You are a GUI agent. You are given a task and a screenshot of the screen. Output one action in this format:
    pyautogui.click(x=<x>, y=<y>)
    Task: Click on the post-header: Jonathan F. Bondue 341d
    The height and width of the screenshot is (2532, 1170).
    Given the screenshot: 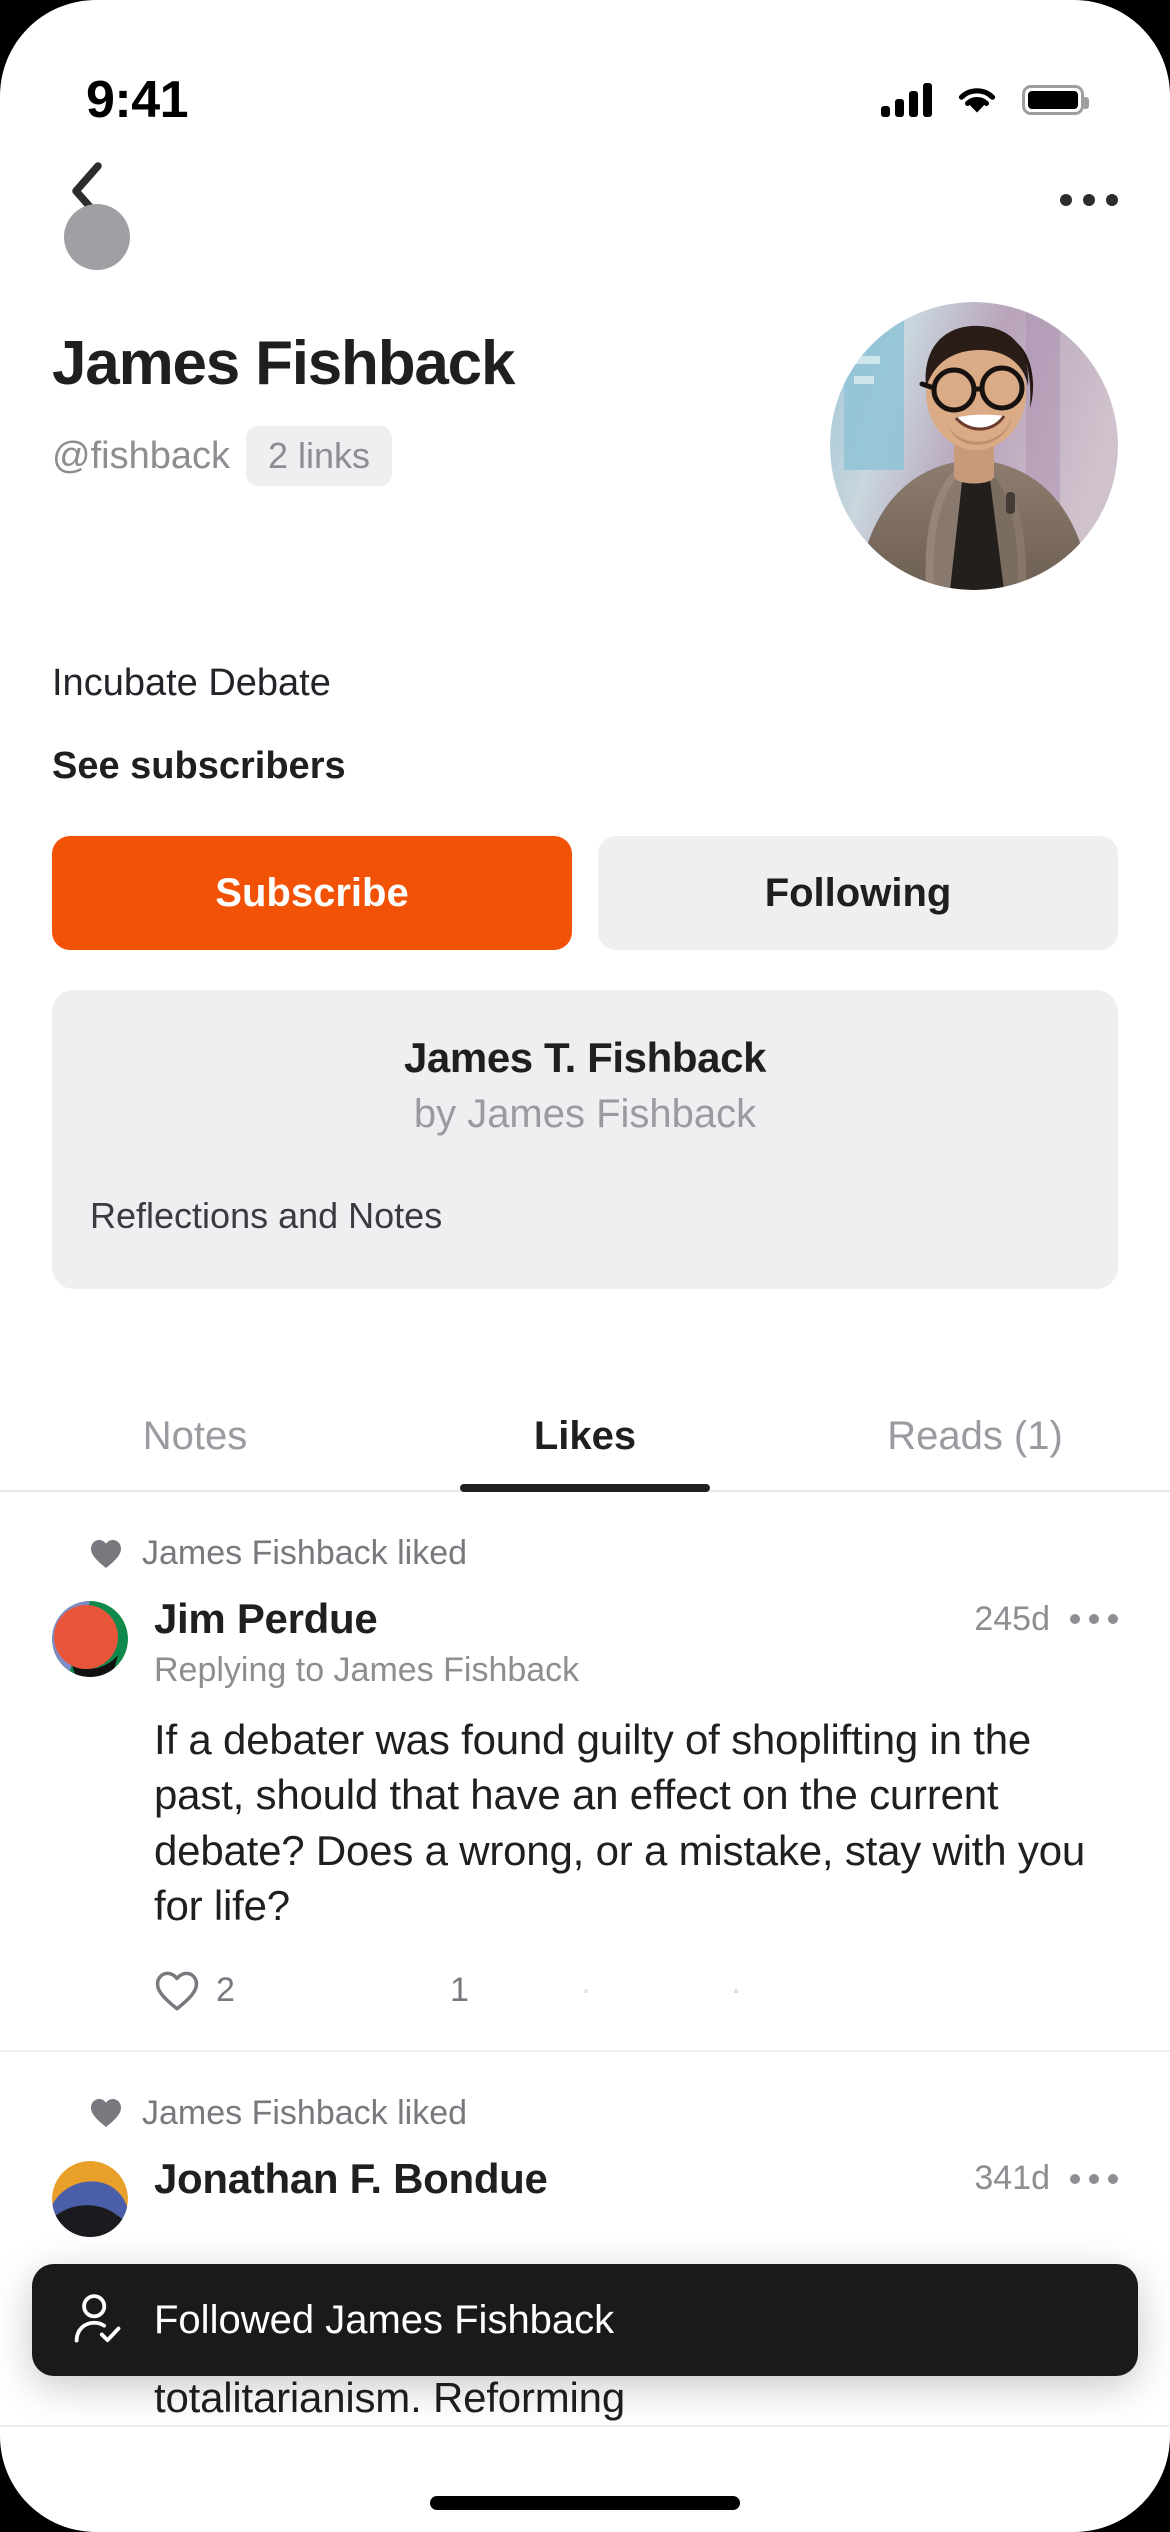 What is the action you would take?
    pyautogui.click(x=585, y=2196)
    